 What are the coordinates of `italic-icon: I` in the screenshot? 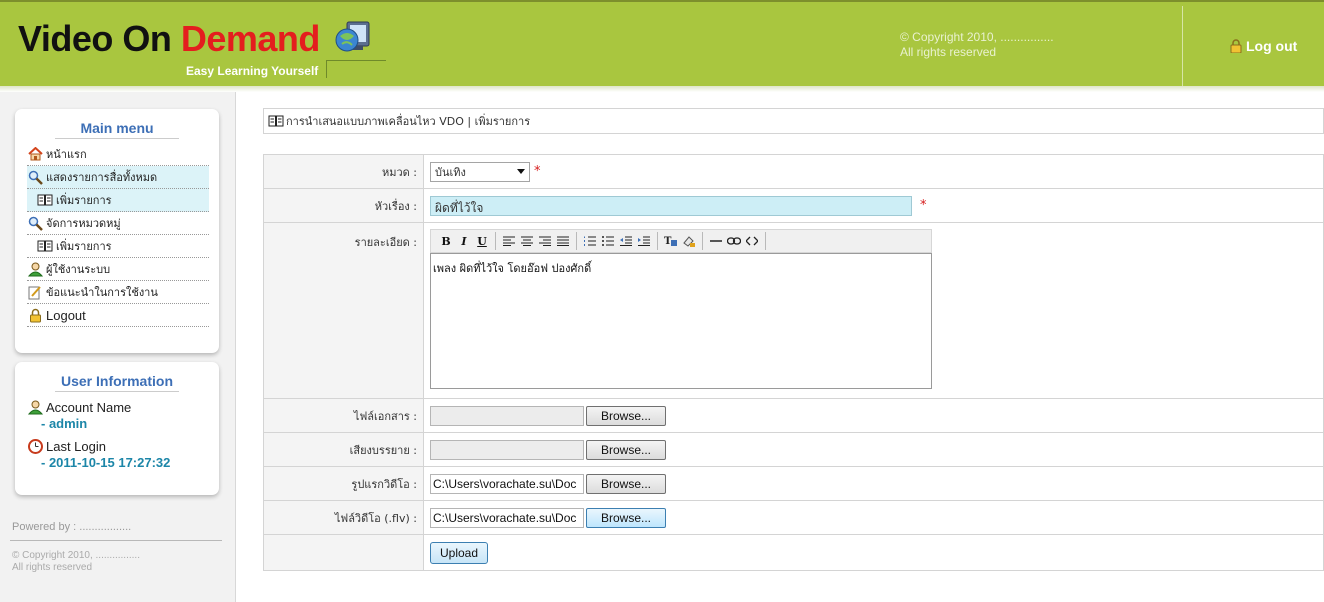 It's located at (464, 241).